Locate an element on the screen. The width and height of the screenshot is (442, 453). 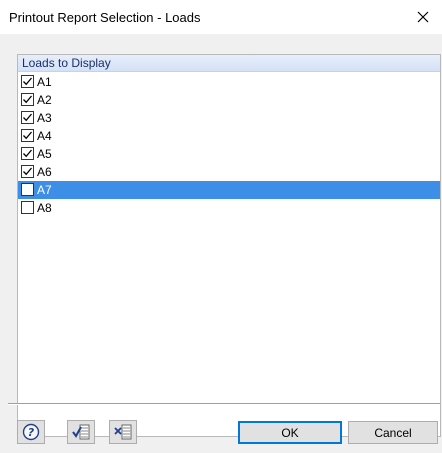
group-header-label: Loads to Display is located at coordinates (66, 63).